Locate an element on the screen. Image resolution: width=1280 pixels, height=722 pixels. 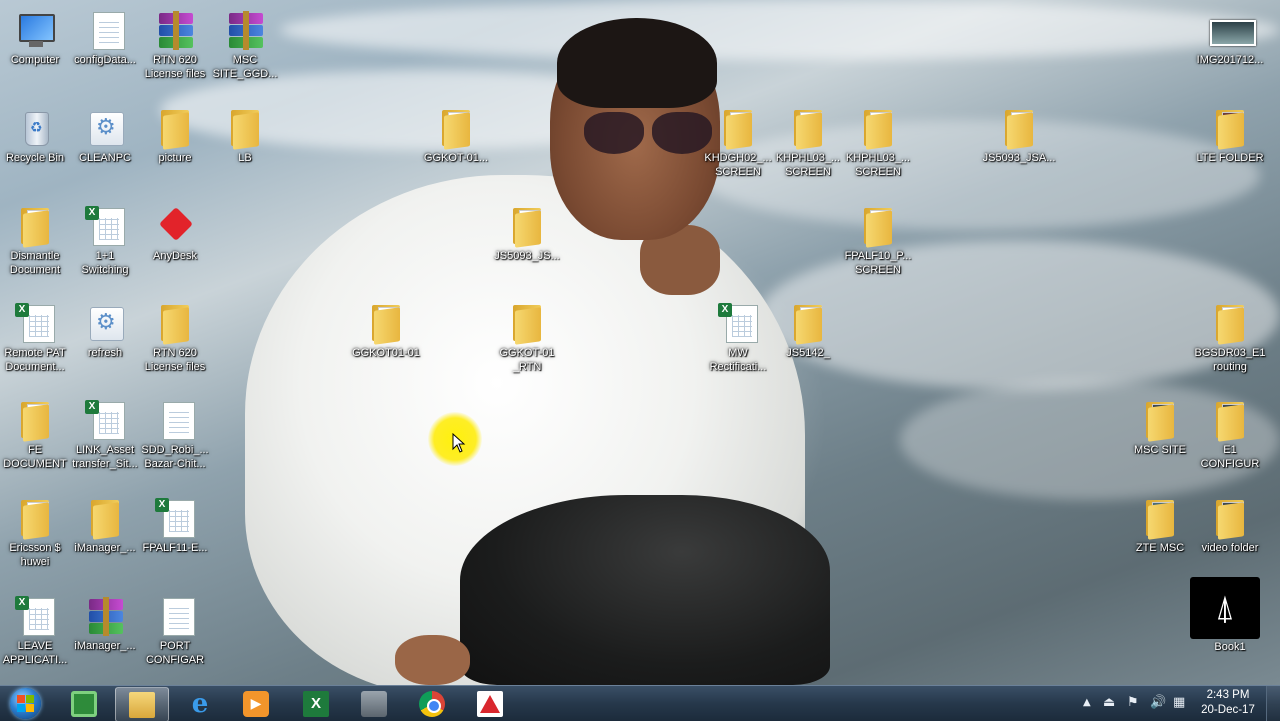
desktop-icon-zte-msc: ZTE MSC is located at coordinates (1160, 540).